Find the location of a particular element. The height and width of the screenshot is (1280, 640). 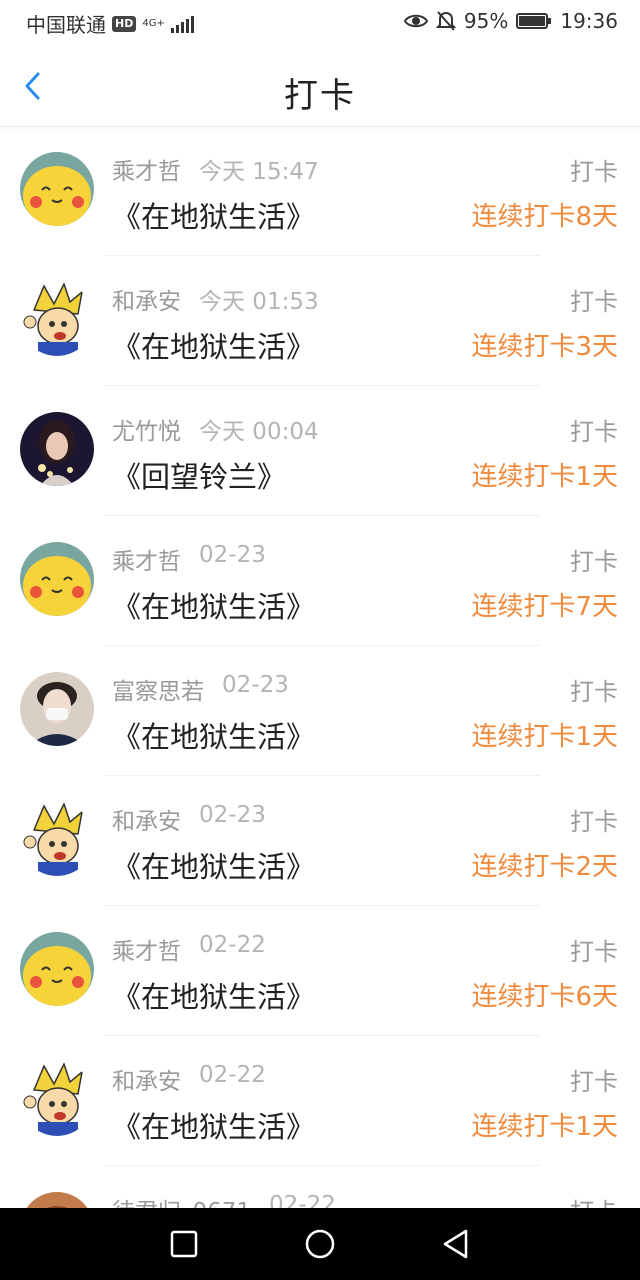

home-button is located at coordinates (320, 1244).